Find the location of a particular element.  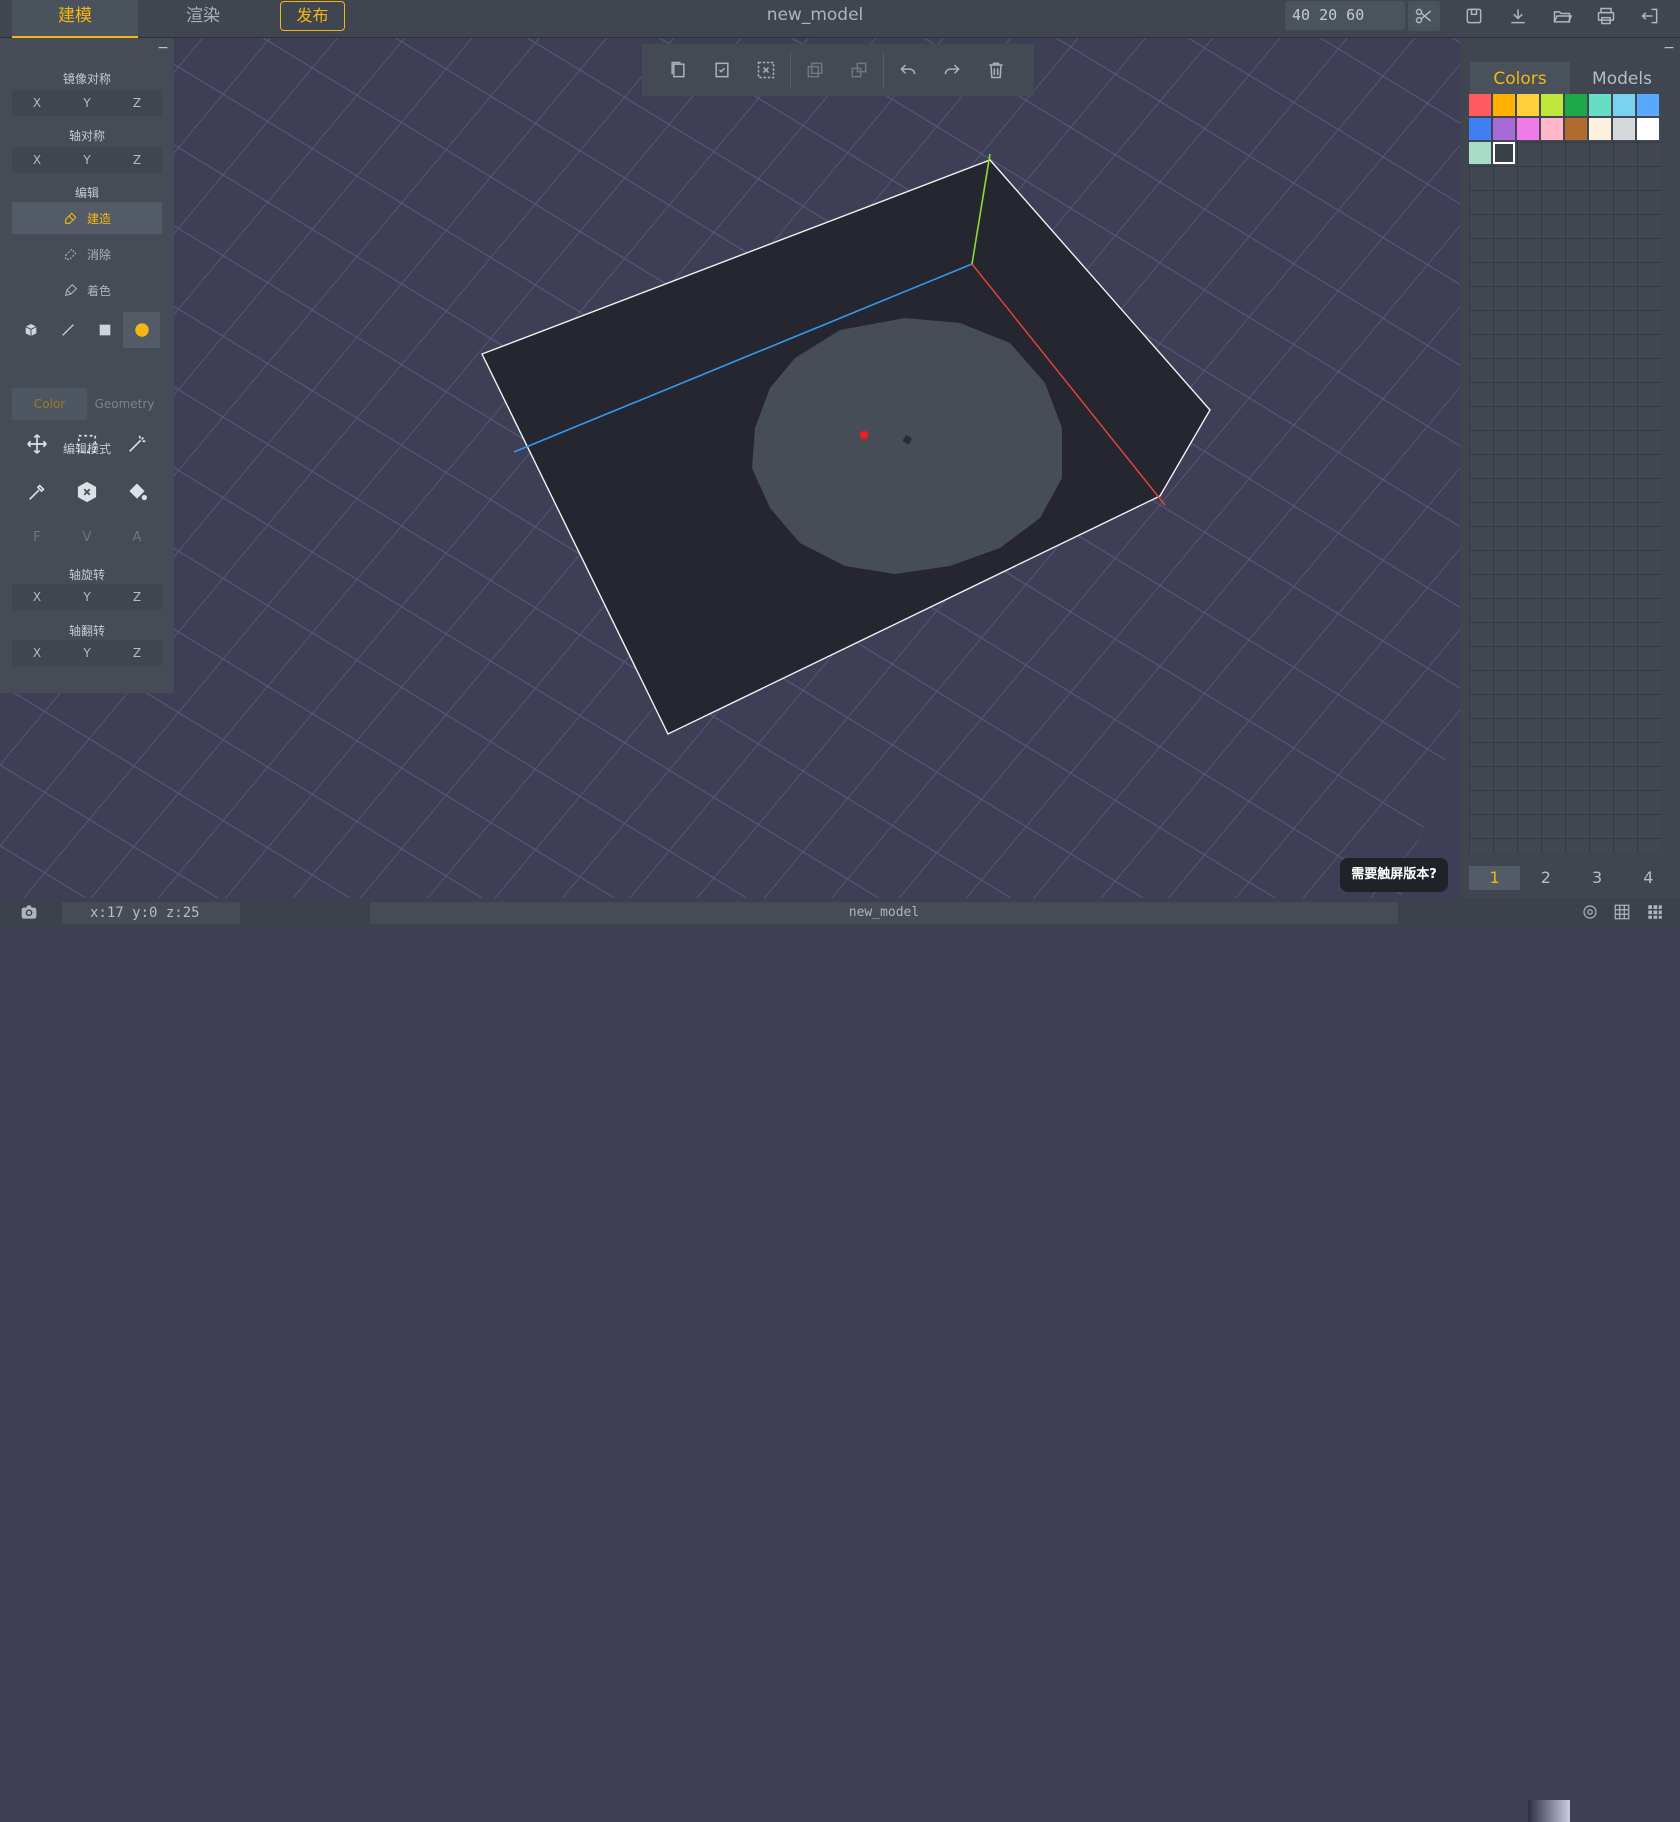

group-button is located at coordinates (815, 70).